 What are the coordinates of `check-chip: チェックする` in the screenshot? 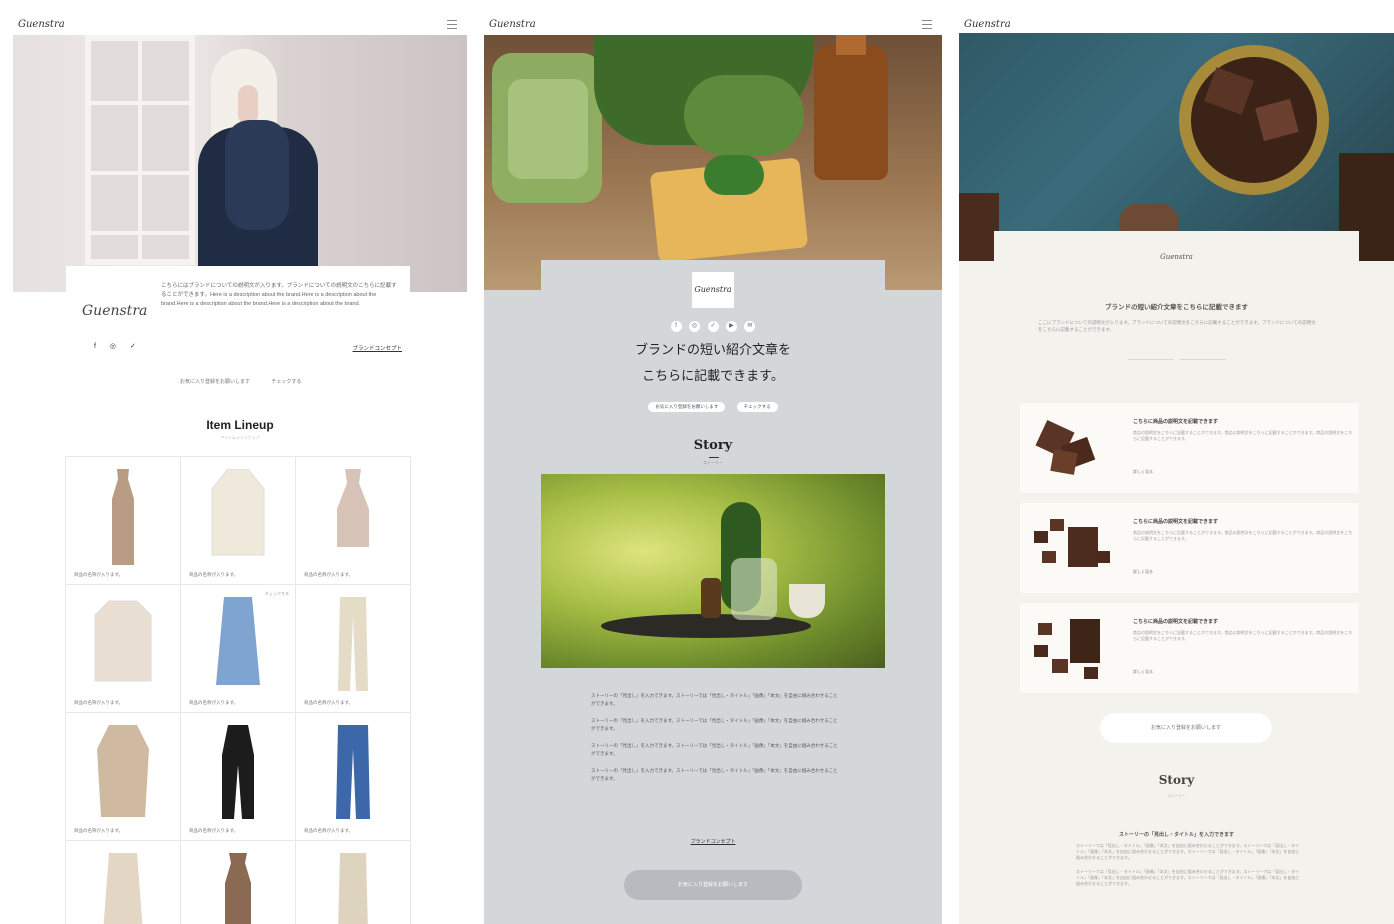 It's located at (277, 594).